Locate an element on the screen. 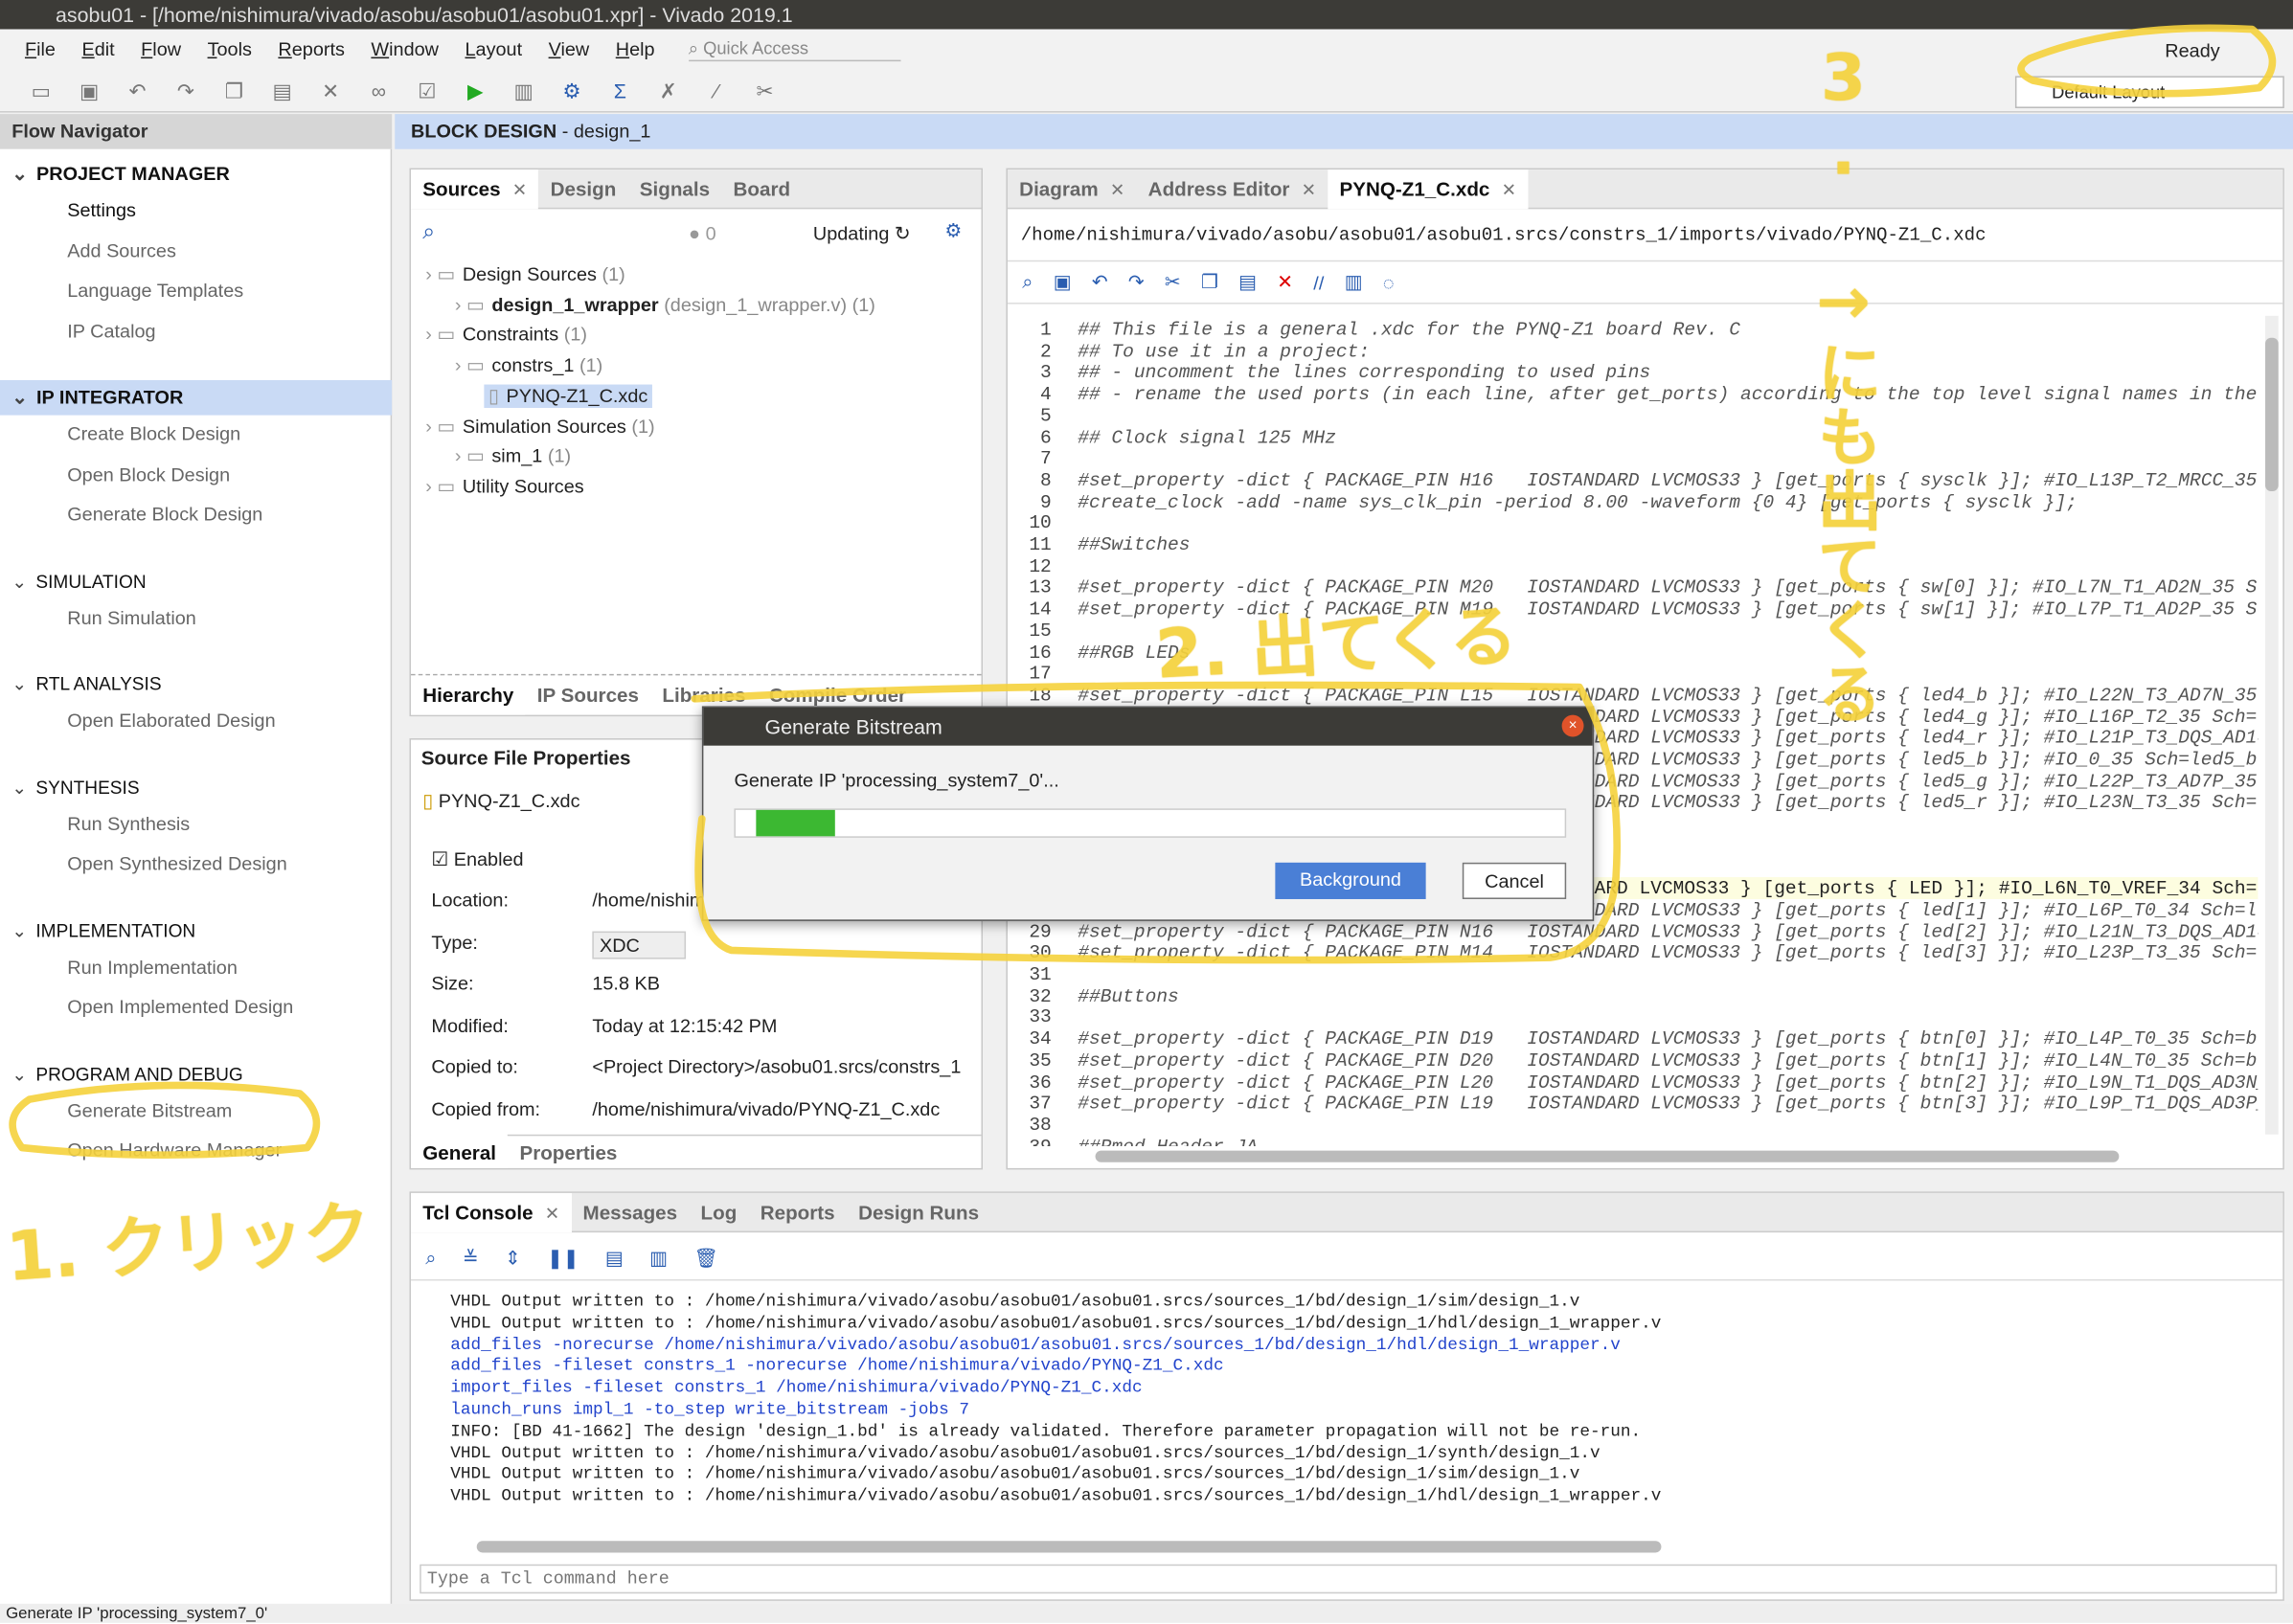 Image resolution: width=2293 pixels, height=1624 pixels. sigma-icon: Σ is located at coordinates (620, 89).